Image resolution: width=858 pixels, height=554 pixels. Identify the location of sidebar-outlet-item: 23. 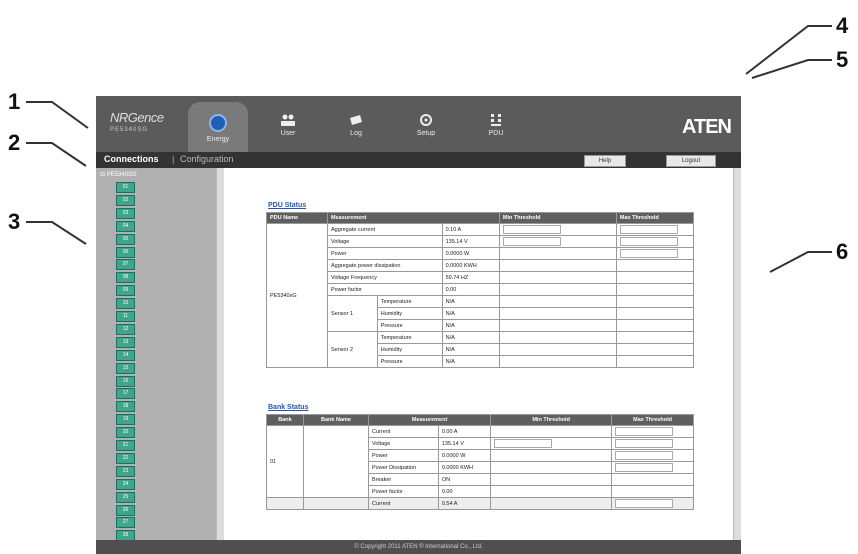
(125, 471).